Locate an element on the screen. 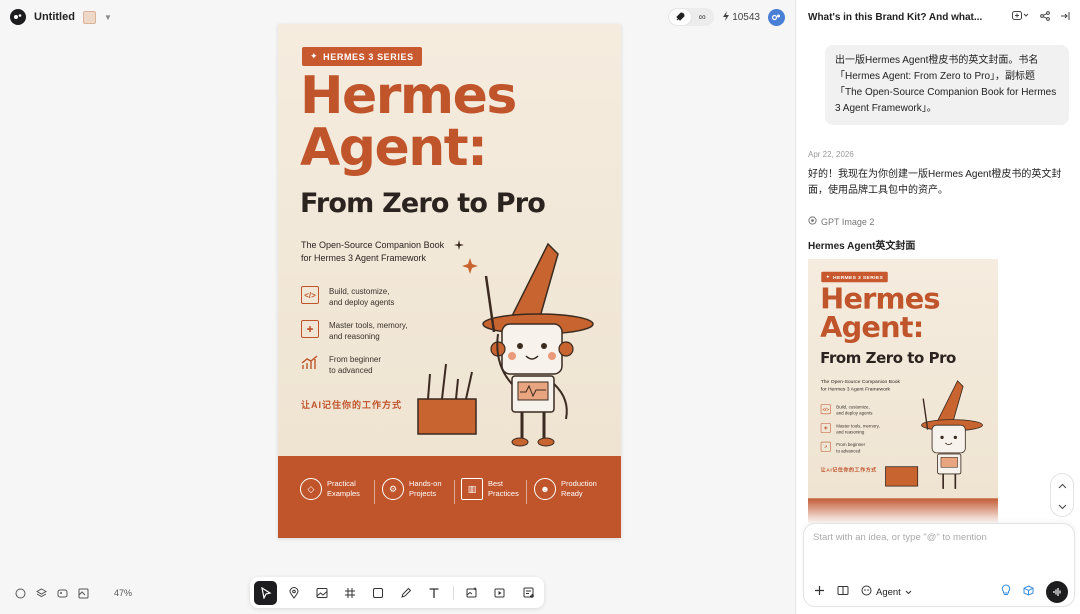  book-title: Hermes Agent: is located at coordinates (408, 122).